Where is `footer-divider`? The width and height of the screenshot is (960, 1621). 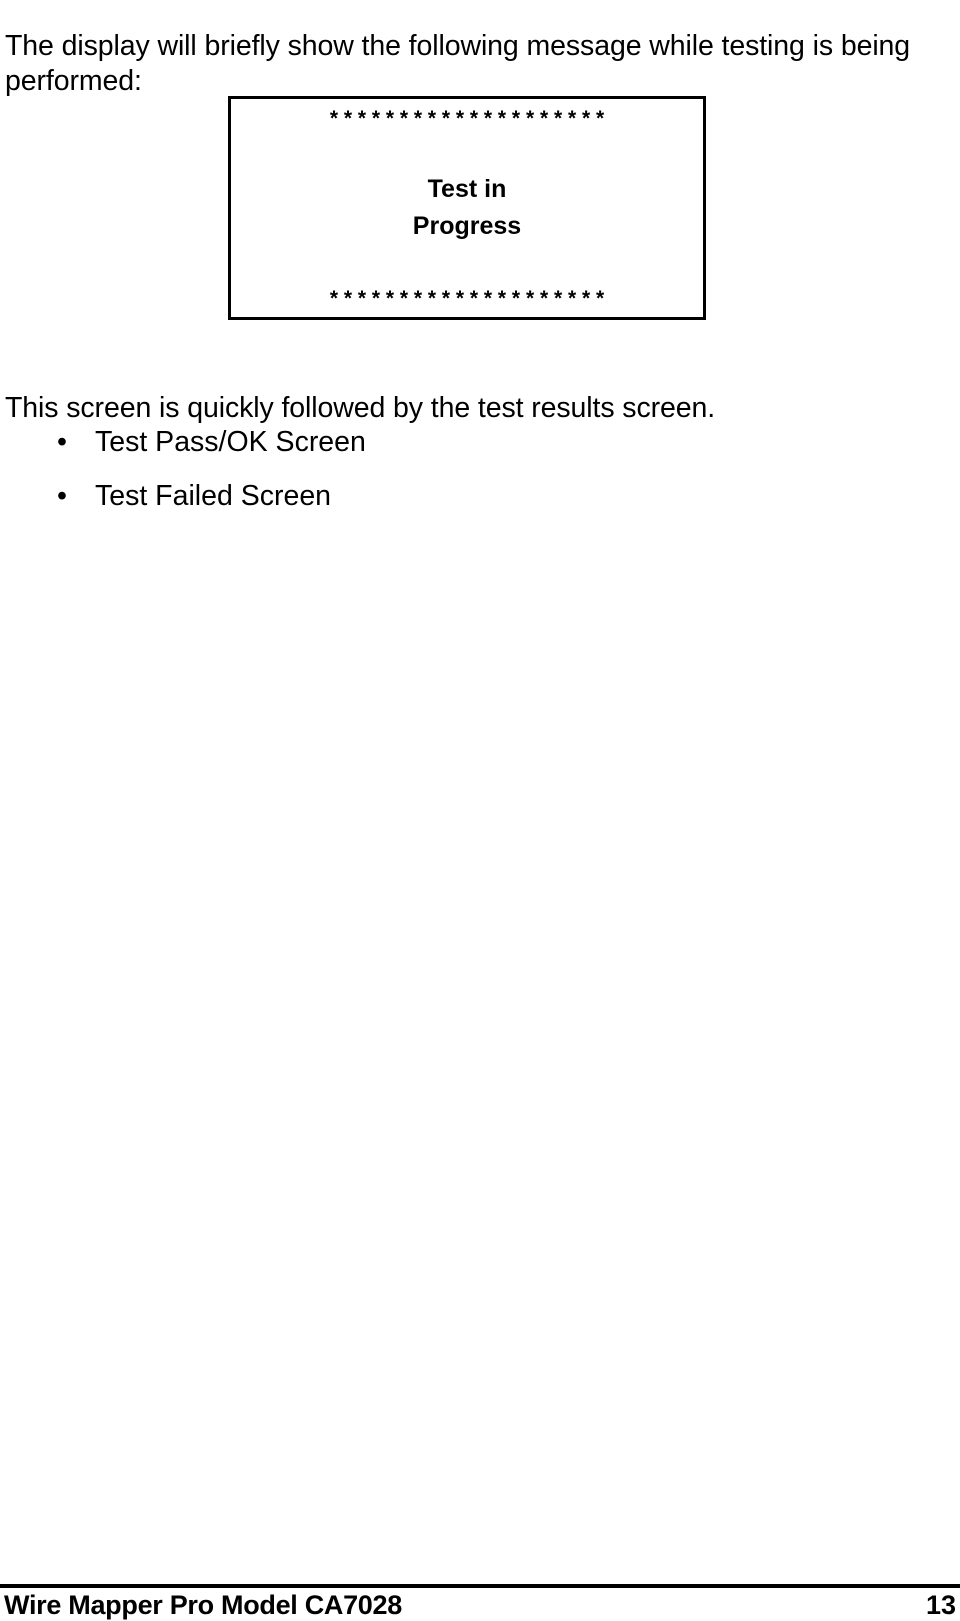
footer-divider is located at coordinates (480, 1586).